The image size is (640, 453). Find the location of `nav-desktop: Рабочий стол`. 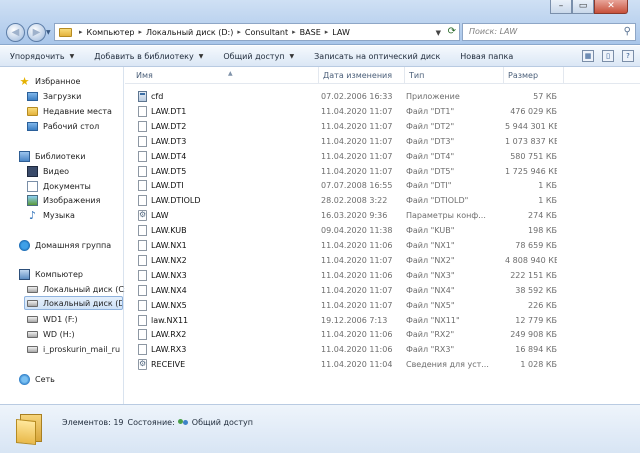

nav-desktop: Рабочий стол is located at coordinates (63, 126).